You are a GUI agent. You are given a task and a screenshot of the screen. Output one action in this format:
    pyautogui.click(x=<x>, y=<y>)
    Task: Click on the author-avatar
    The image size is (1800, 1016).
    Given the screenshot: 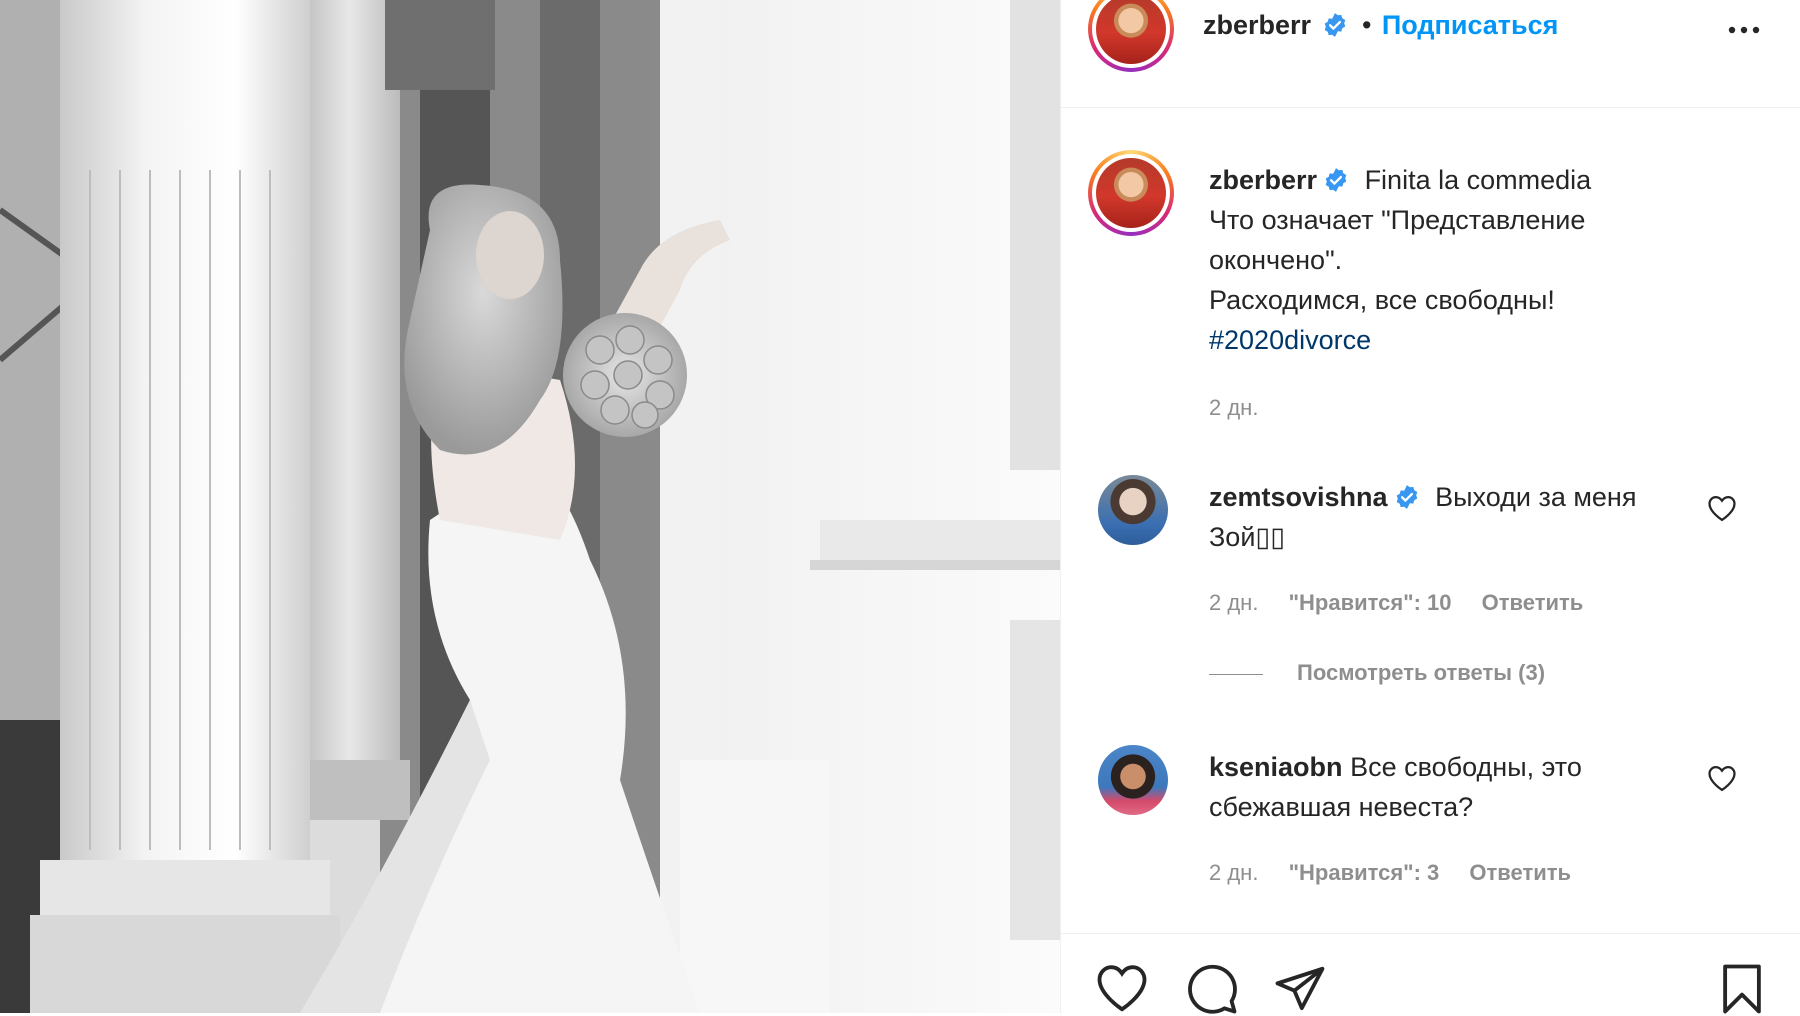 What is the action you would take?
    pyautogui.click(x=1131, y=36)
    